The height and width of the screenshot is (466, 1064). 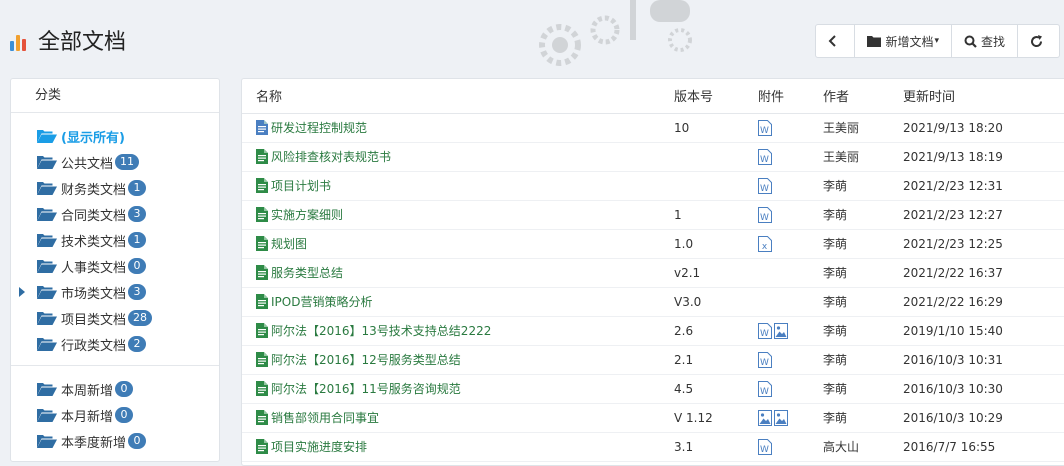 I want to click on expand-caret-icon, so click(x=22, y=292).